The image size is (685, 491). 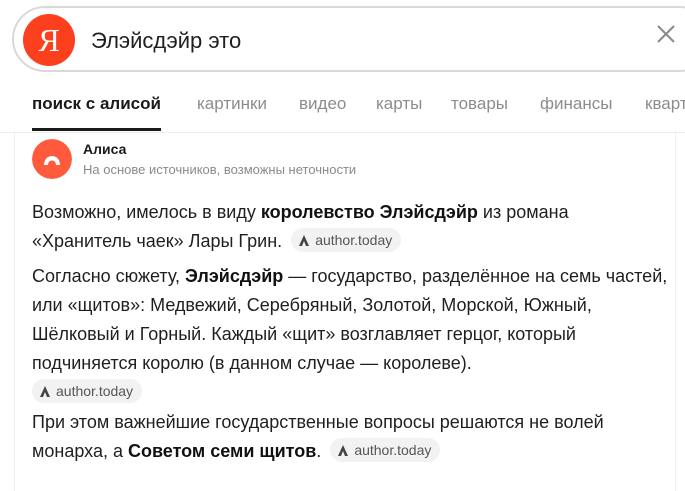 What do you see at coordinates (96, 112) in the screenshot?
I see `tab-search-with-alice: поиск с алисой` at bounding box center [96, 112].